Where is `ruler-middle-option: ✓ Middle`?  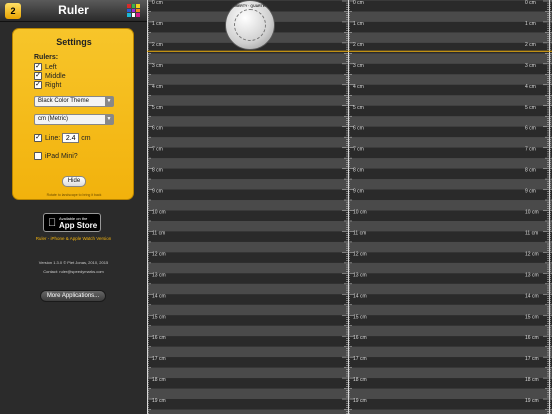
ruler-middle-option: ✓ Middle is located at coordinates (50, 76).